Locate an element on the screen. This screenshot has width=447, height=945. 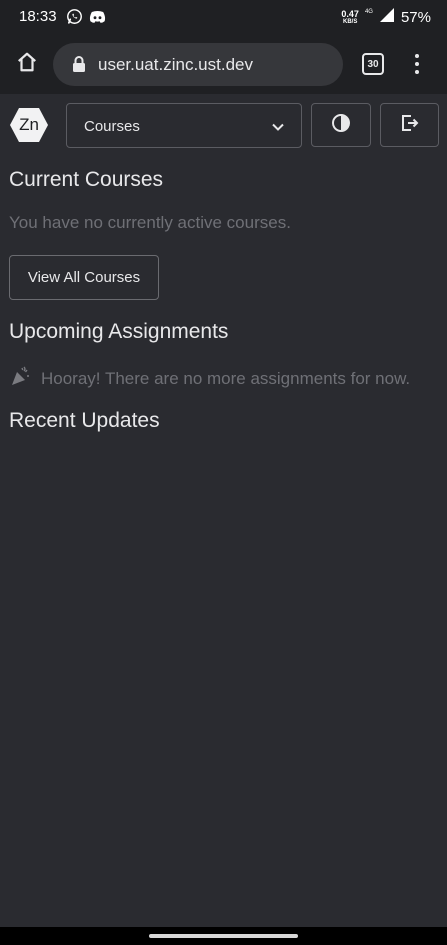
home-icon is located at coordinates (27, 64).